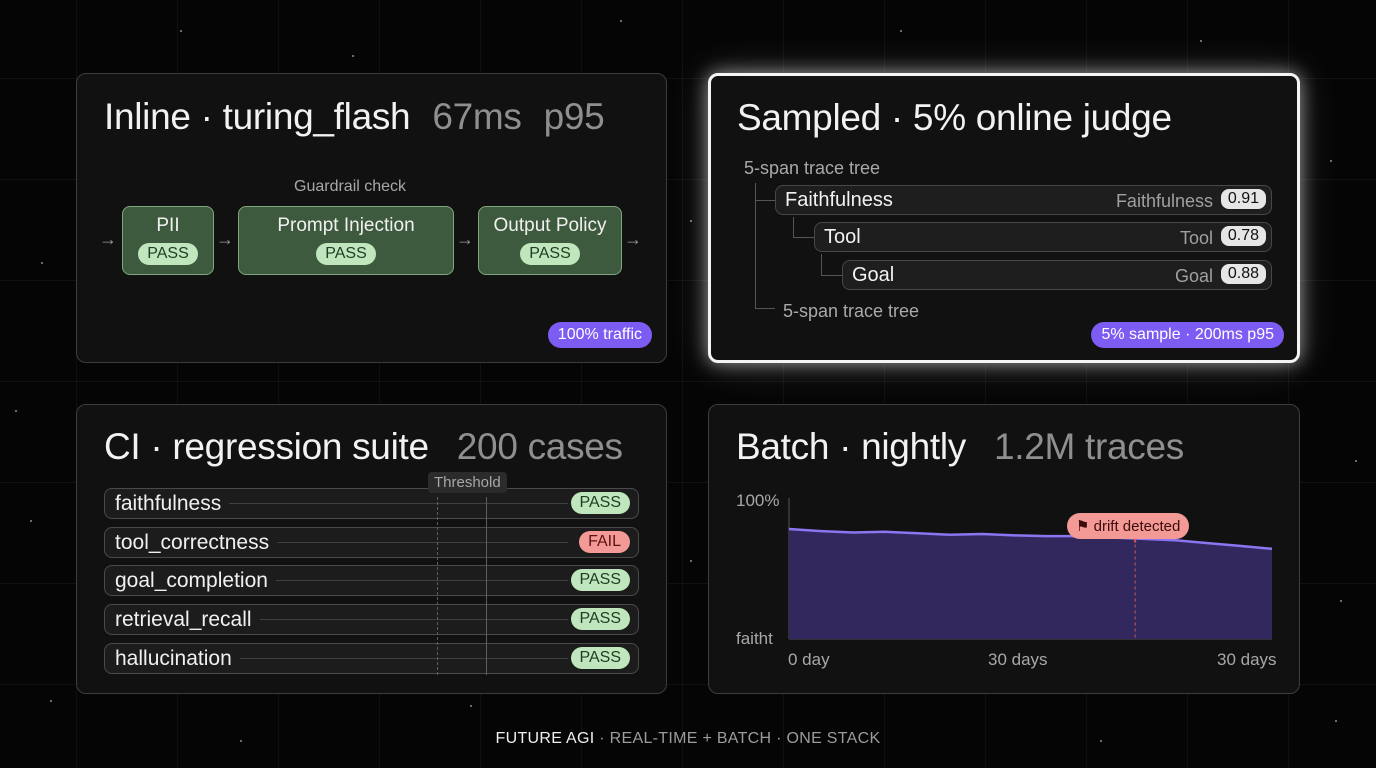 The image size is (1376, 768). Describe the element at coordinates (1083, 526) in the screenshot. I see `flag-icon: ⚑` at that location.